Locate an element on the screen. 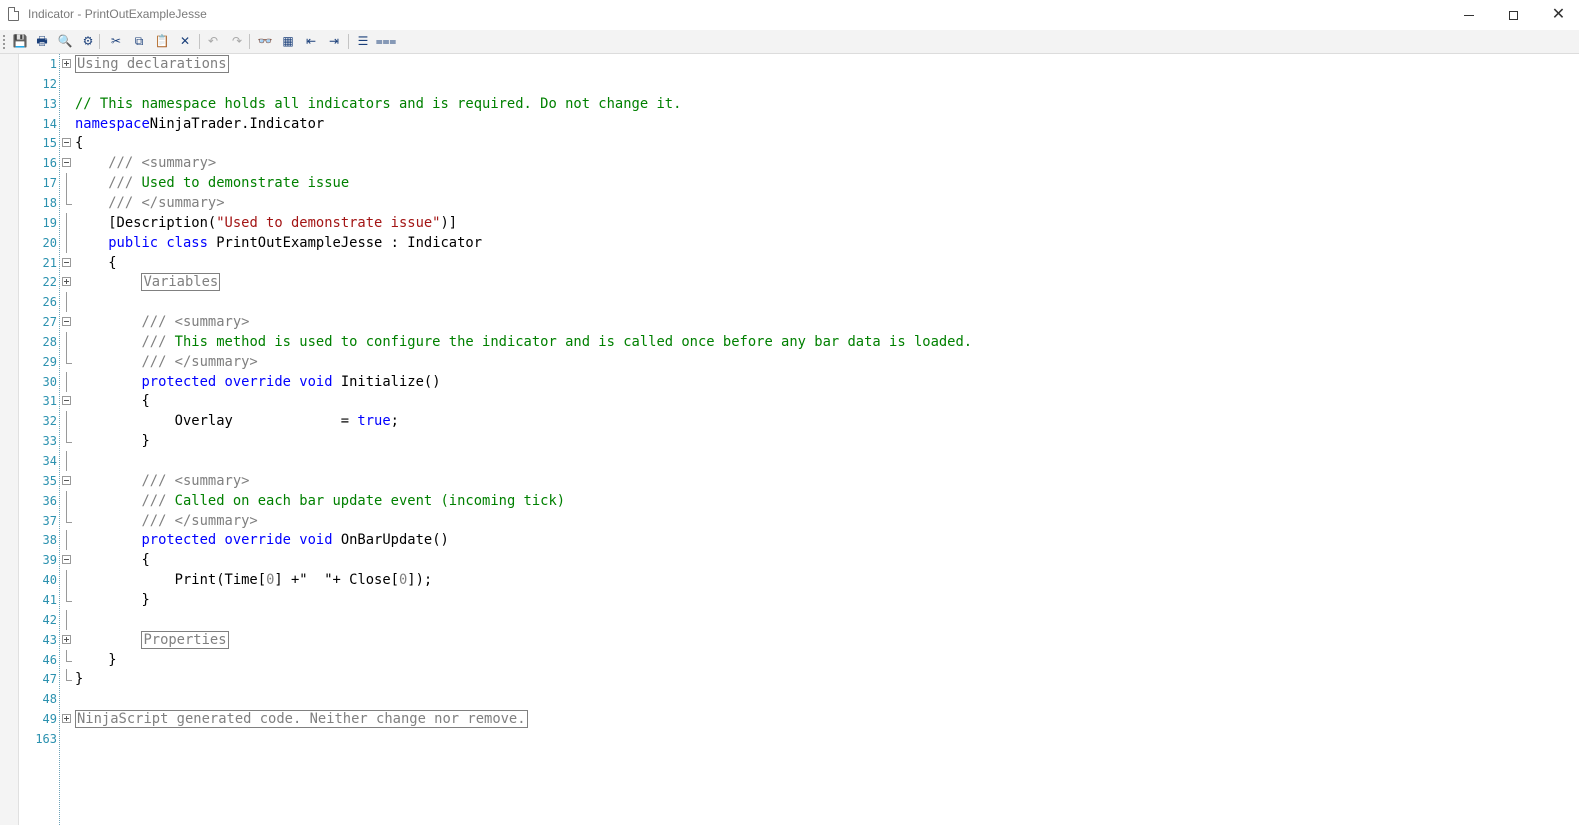 The height and width of the screenshot is (825, 1579). line-number: 15 is located at coordinates (49, 143).